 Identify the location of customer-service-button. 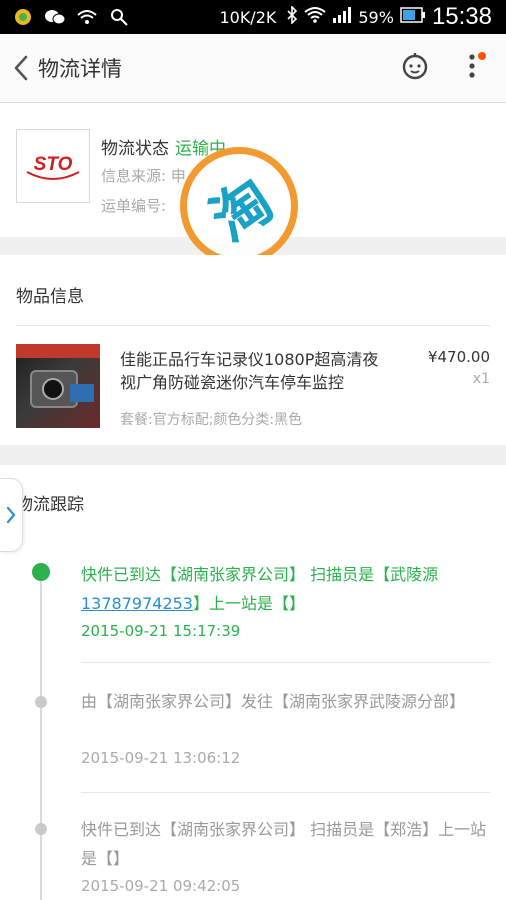
(415, 68).